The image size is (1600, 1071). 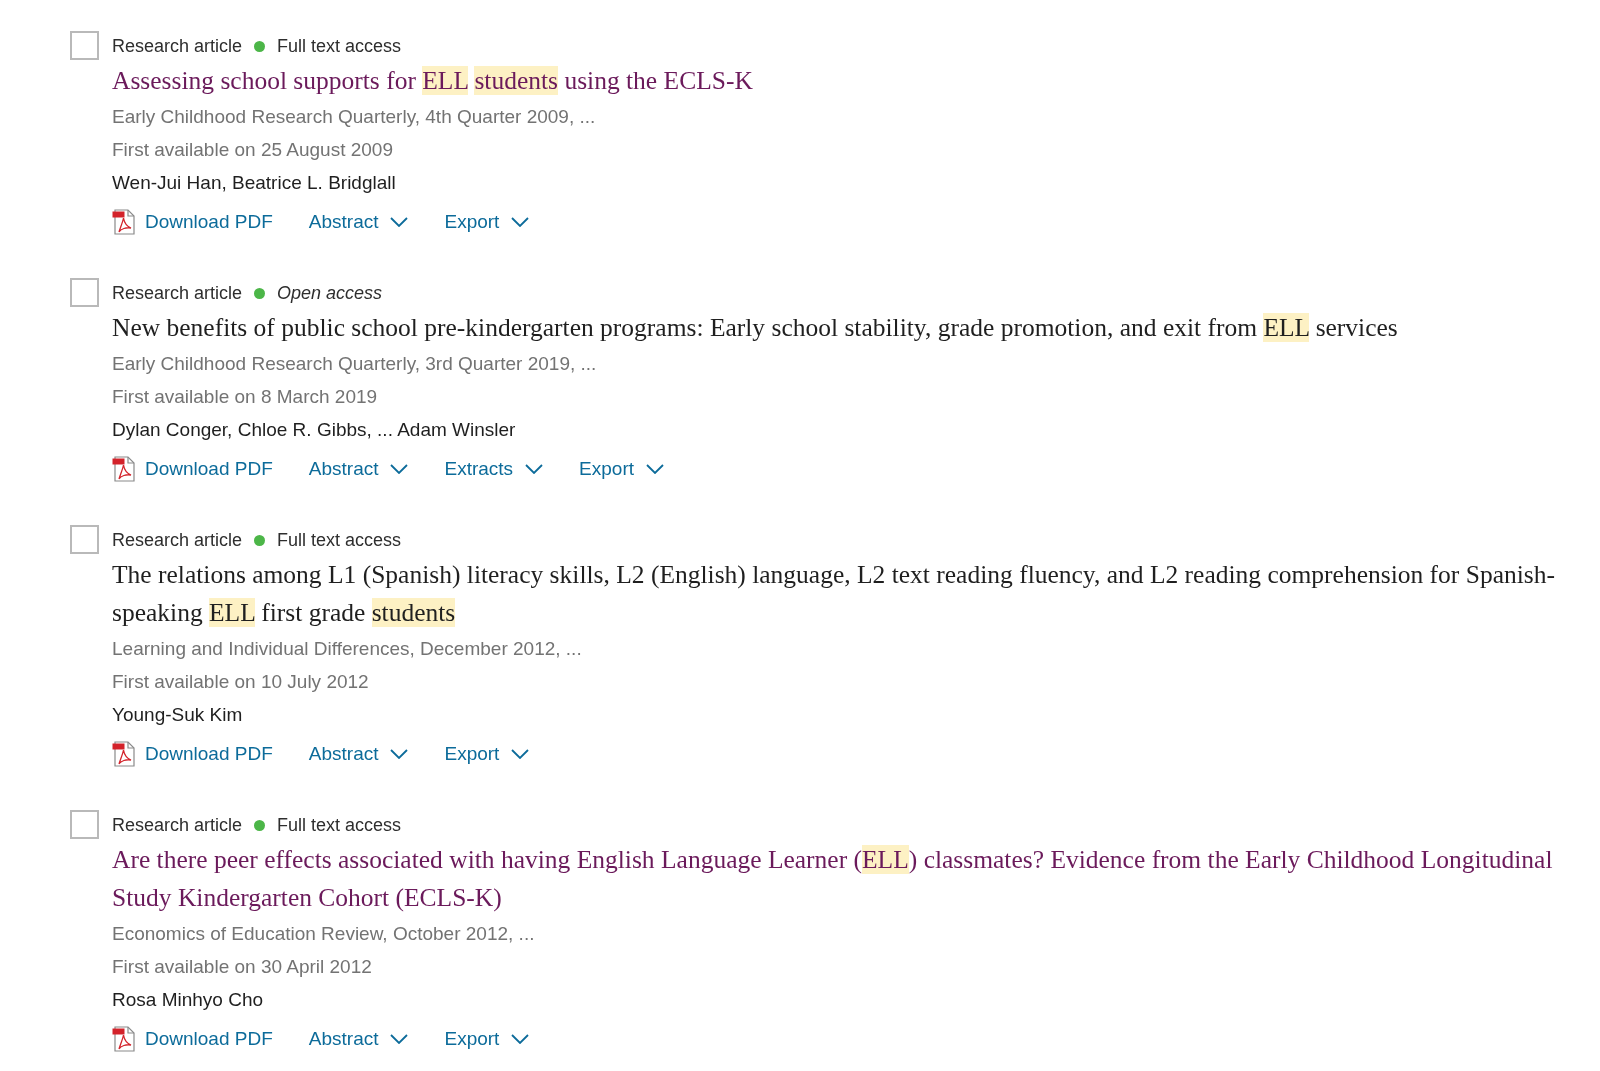 What do you see at coordinates (838, 879) in the screenshot?
I see `article-title-link: Are there peer effects associated with having English Language Learner (ELL) classmates? Evidence from the Early Childhood Longitudinal Study Kindergarten Cohort (ECLS-K)` at bounding box center [838, 879].